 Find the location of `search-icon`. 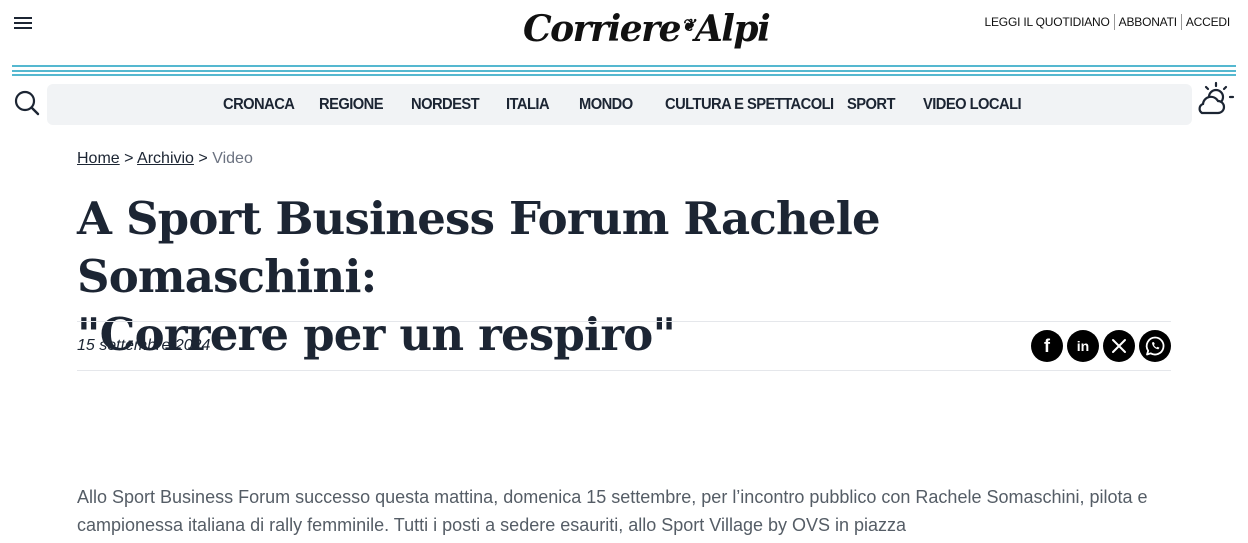

search-icon is located at coordinates (27, 103).